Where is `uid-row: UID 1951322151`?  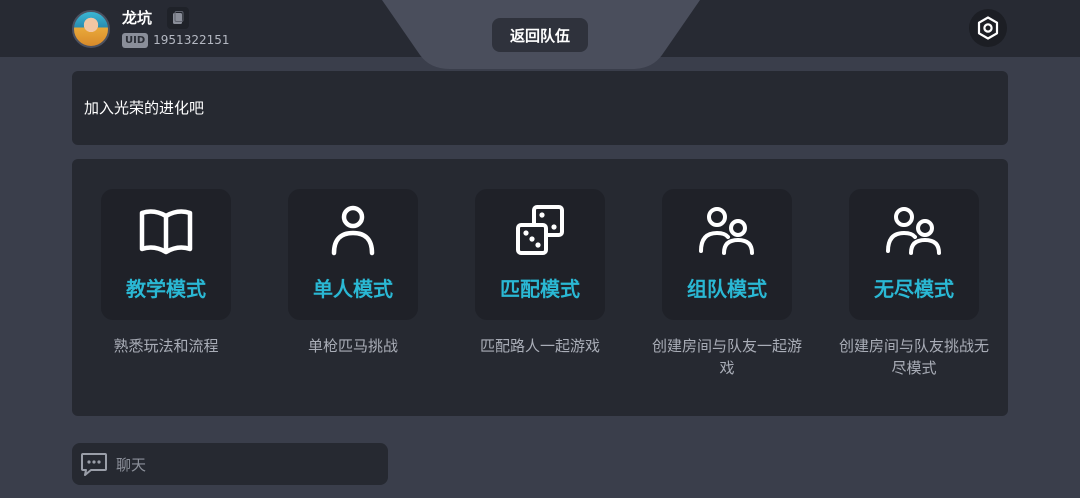
uid-row: UID 1951322151 is located at coordinates (176, 40).